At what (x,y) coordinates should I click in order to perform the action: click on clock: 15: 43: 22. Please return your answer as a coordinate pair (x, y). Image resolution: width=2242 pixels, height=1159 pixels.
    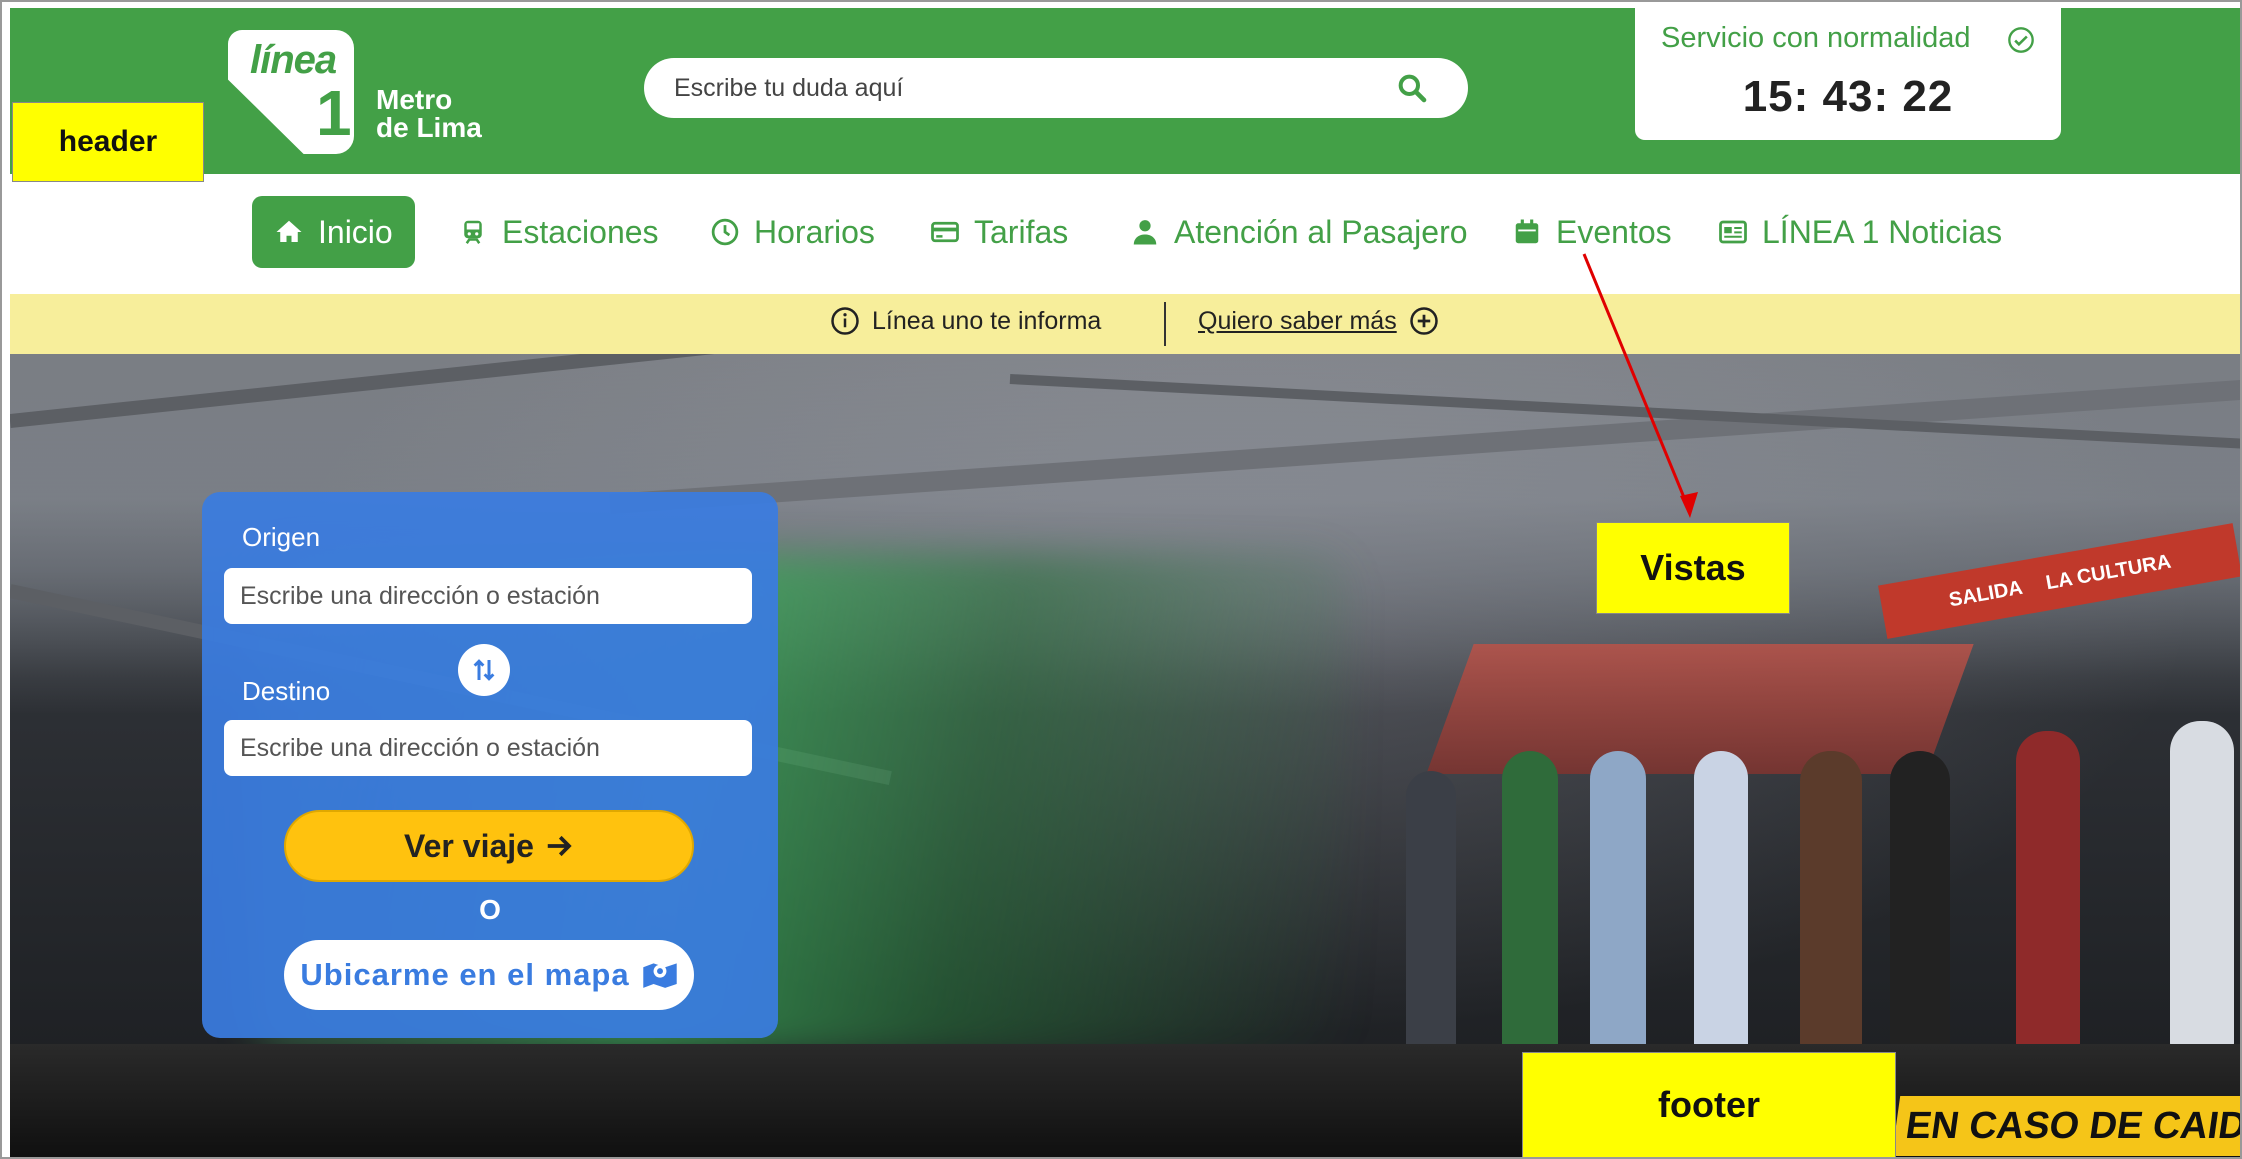
    Looking at the image, I should click on (1848, 96).